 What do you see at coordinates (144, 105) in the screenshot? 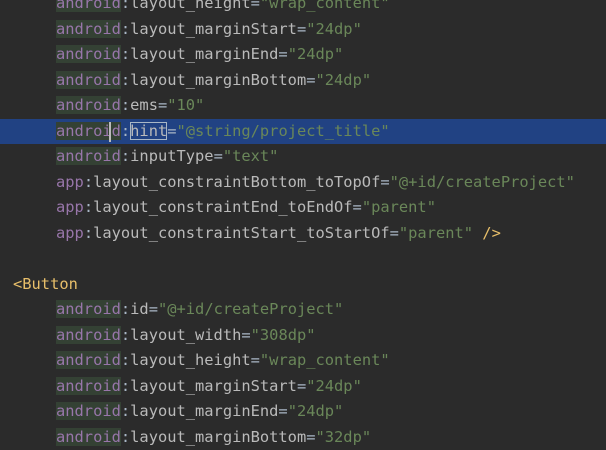
I see `xml-attribute-name: ems` at bounding box center [144, 105].